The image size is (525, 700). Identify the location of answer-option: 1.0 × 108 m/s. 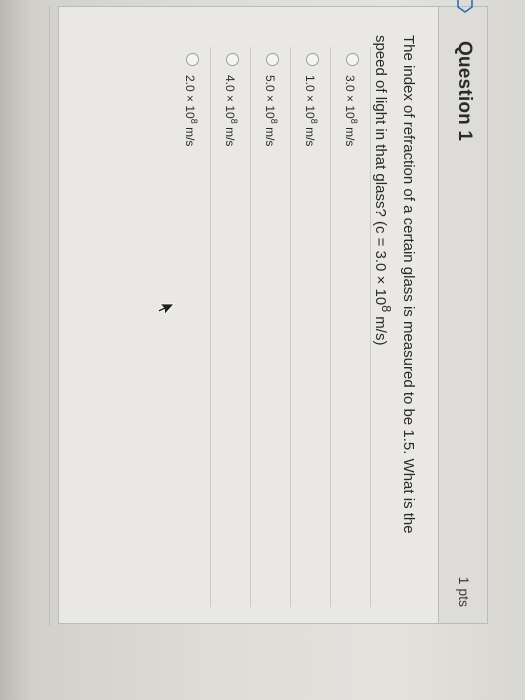
(311, 327).